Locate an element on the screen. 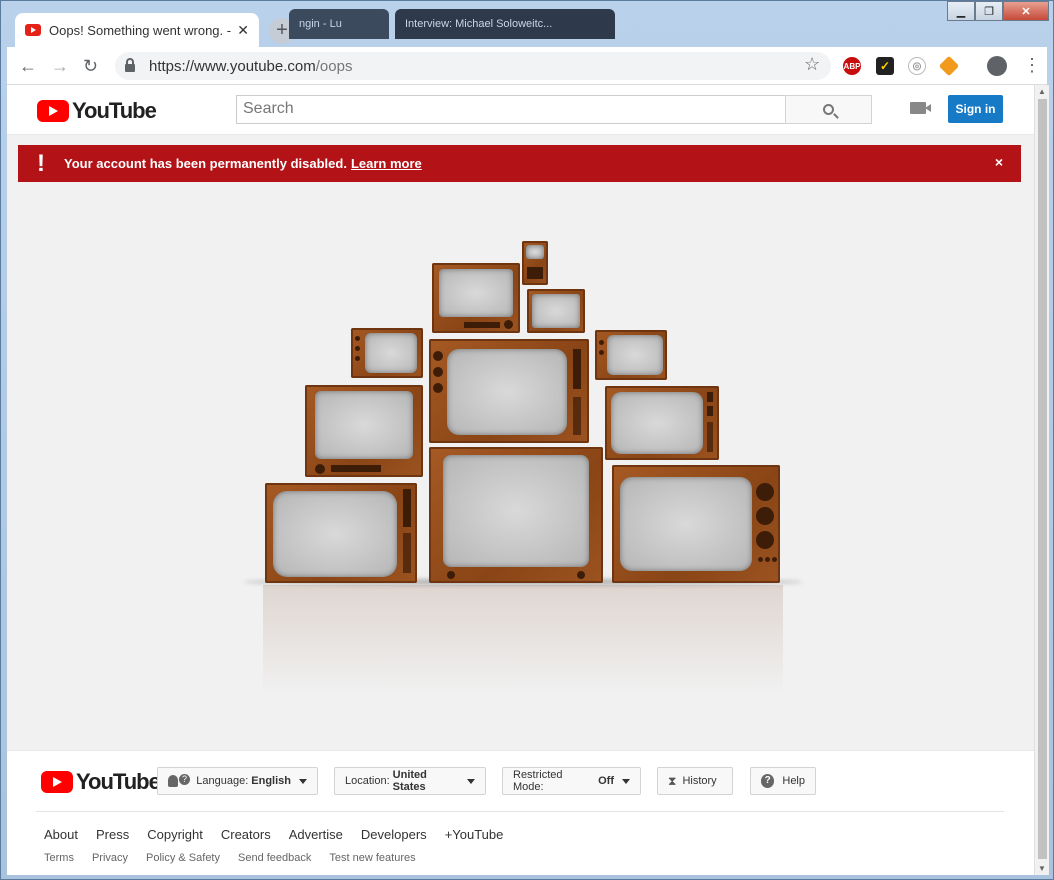  hourglass-icon: ⧗ is located at coordinates (672, 780).